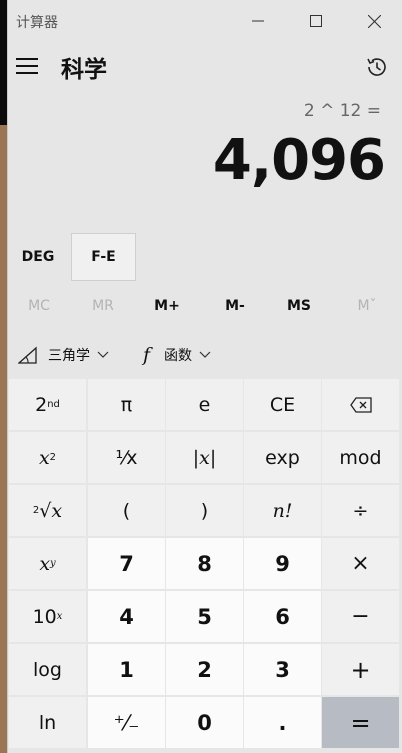 The height and width of the screenshot is (753, 402). I want to click on square-button: x2, so click(47, 457).